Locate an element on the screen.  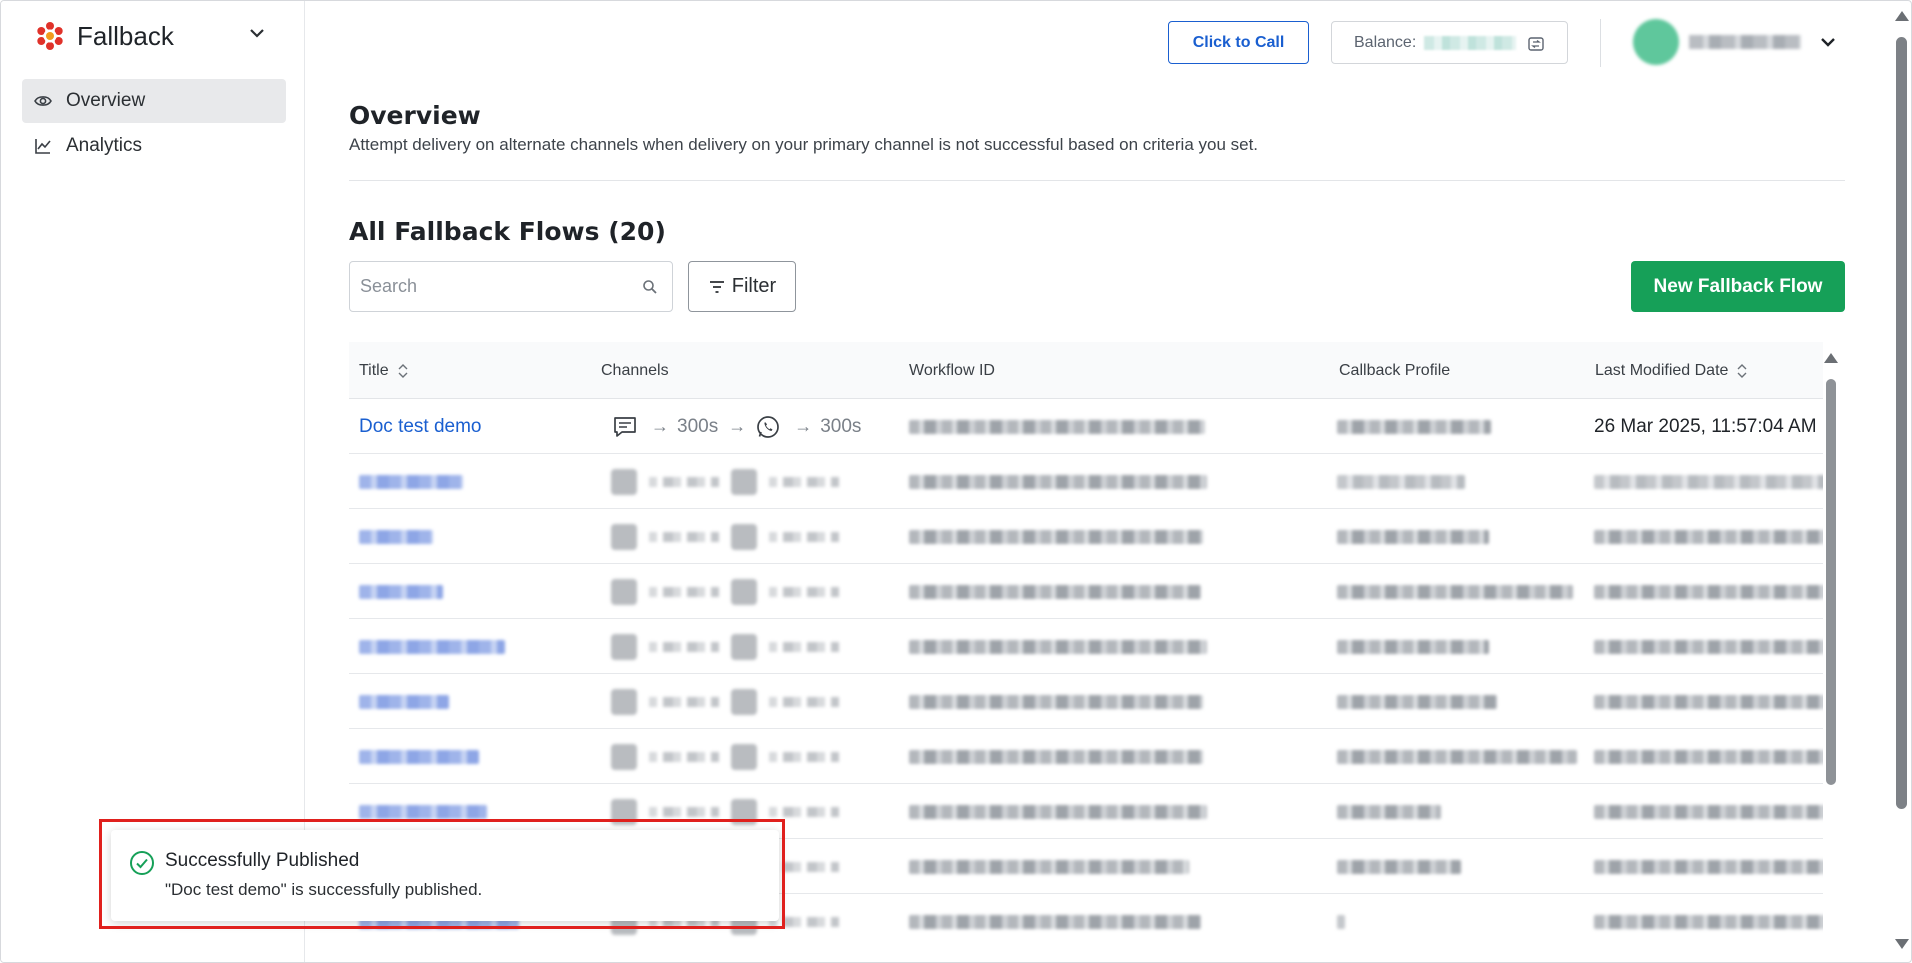
brand: Fallback is located at coordinates (104, 36).